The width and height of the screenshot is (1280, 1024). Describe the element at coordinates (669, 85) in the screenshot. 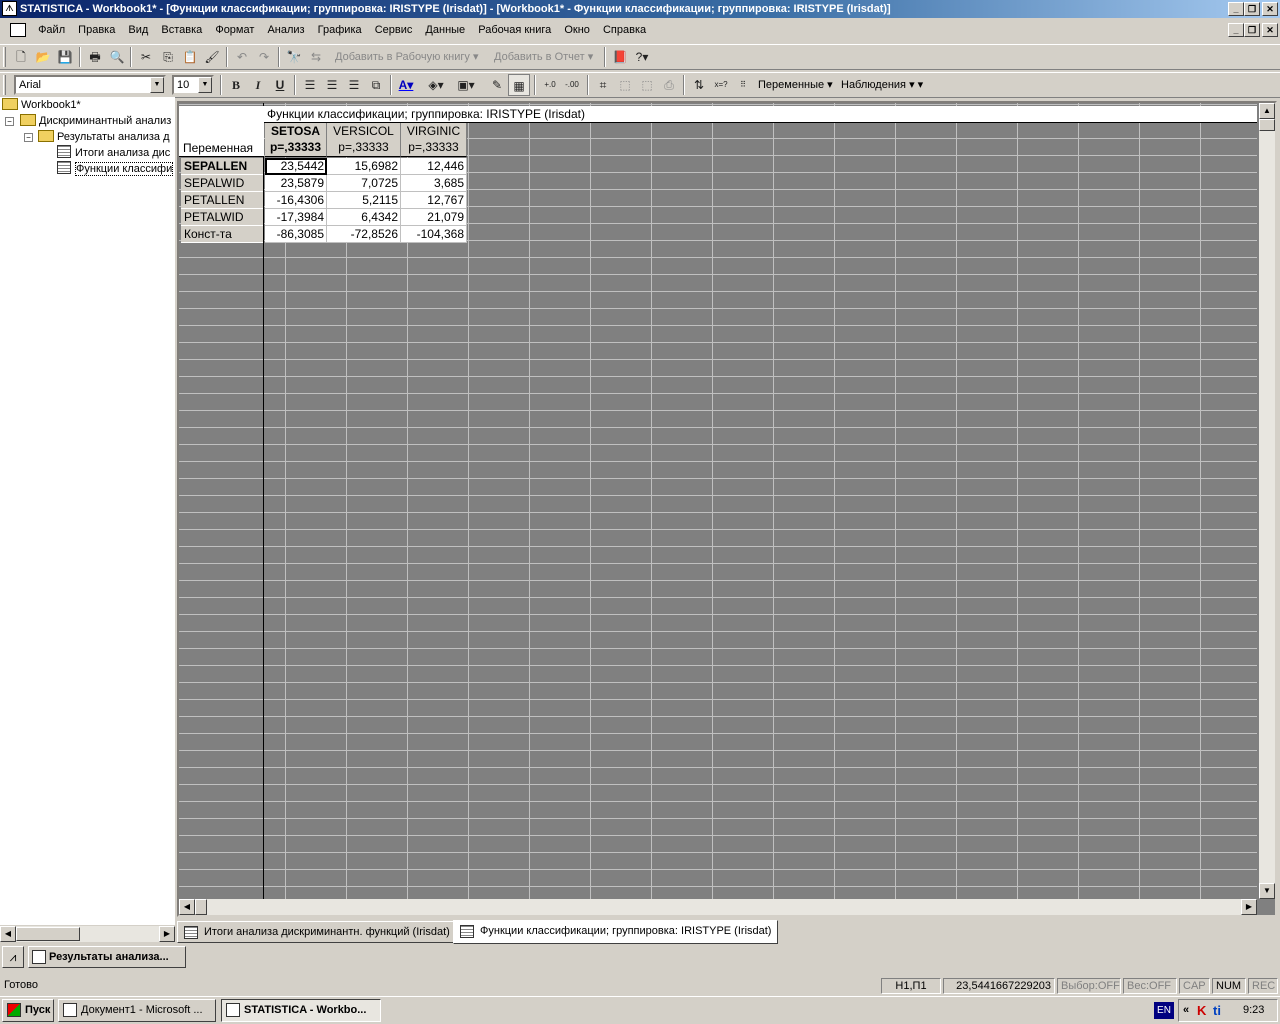

I see `toolbar-icon-c: ⎙` at that location.